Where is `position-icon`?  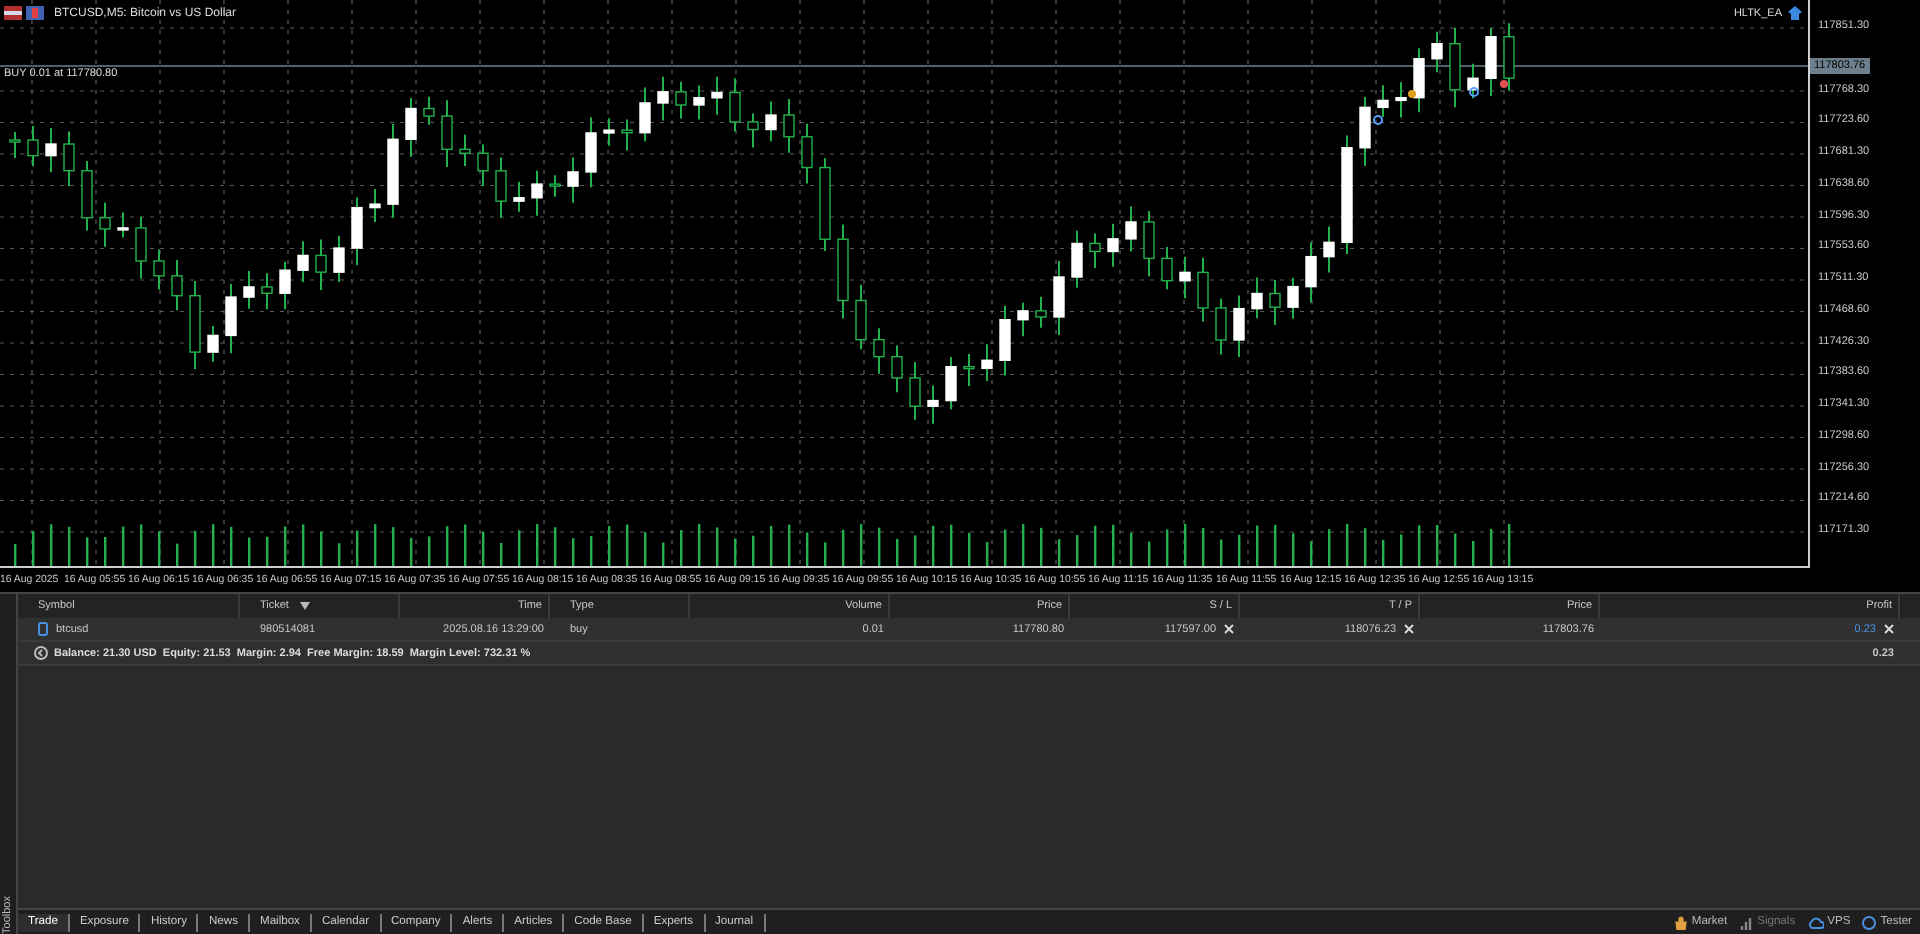 position-icon is located at coordinates (43, 629).